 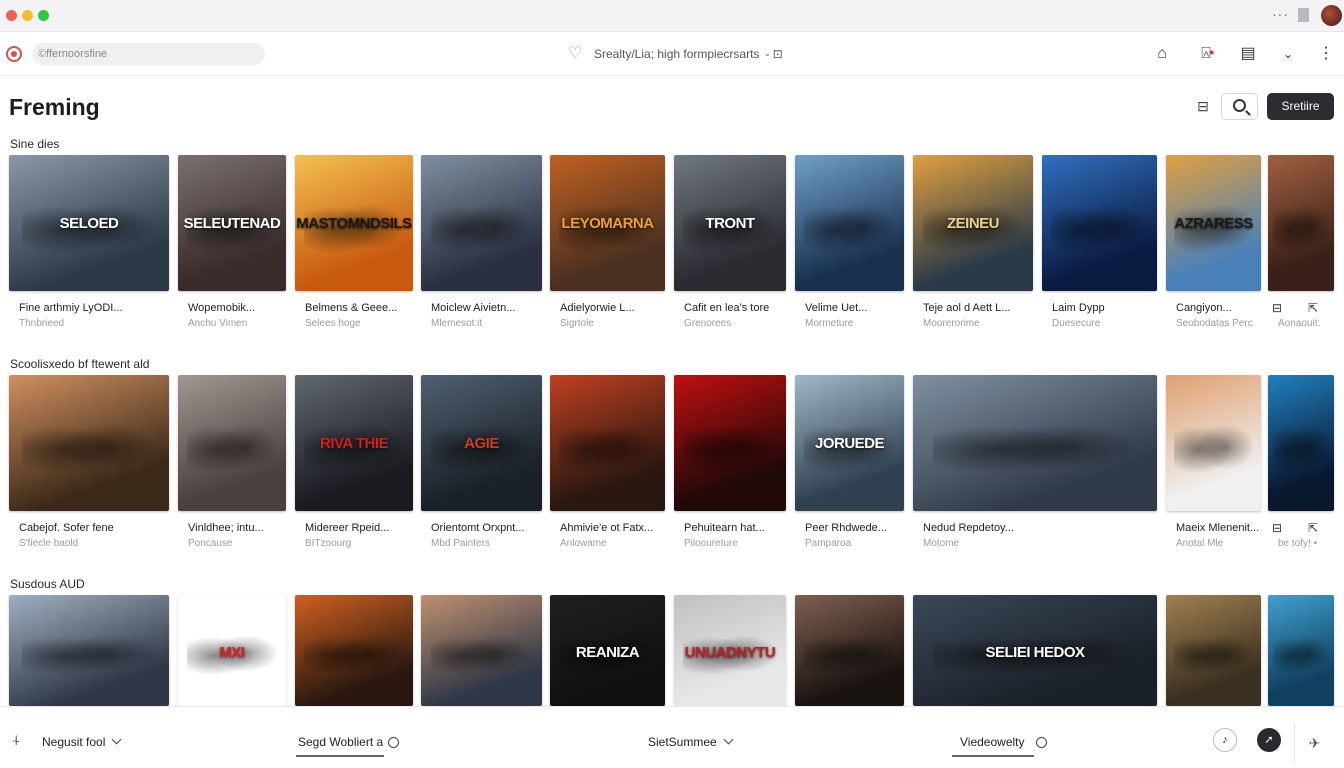 What do you see at coordinates (1326, 54) in the screenshot?
I see `more-vertical-icon: ⋮` at bounding box center [1326, 54].